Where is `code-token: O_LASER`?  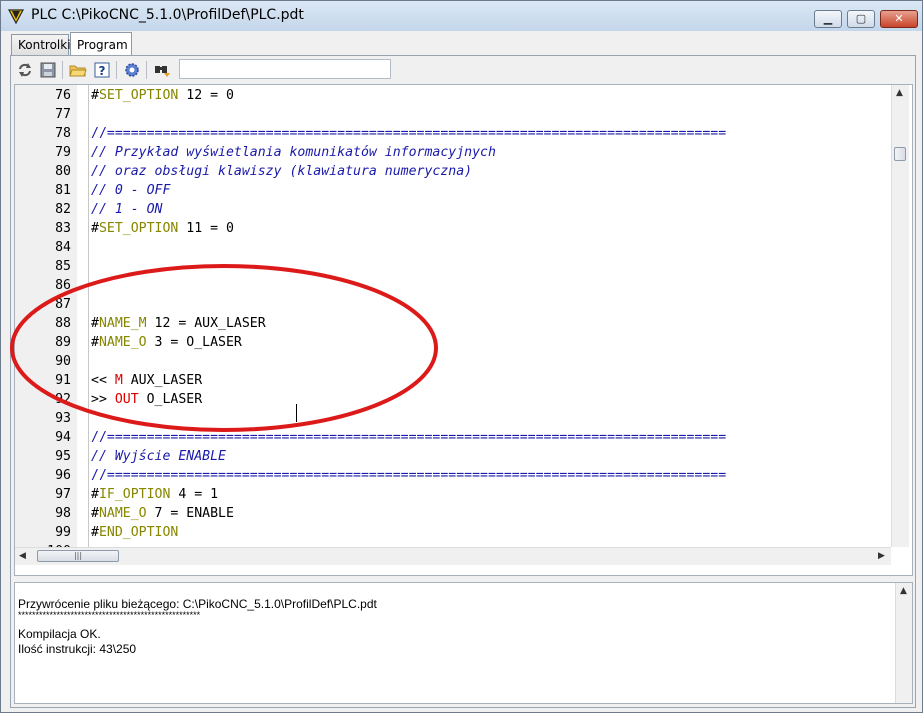 code-token: O_LASER is located at coordinates (170, 399).